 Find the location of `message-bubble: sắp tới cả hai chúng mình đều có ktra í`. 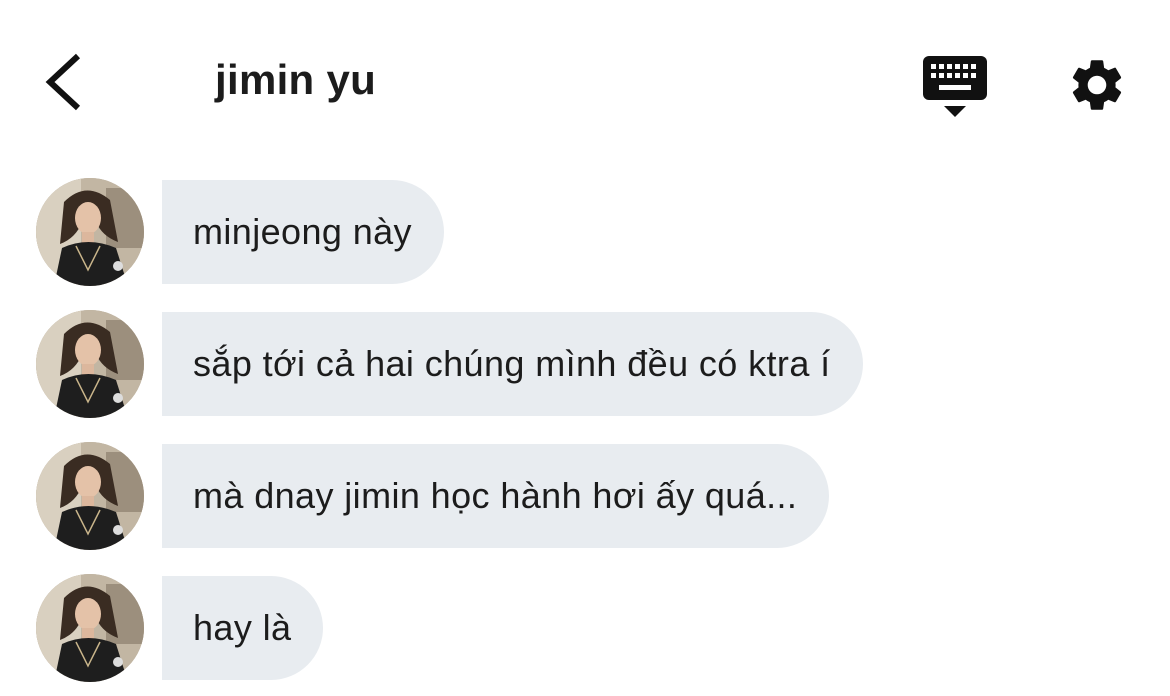

message-bubble: sắp tới cả hai chúng mình đều có ktra í is located at coordinates (512, 364).